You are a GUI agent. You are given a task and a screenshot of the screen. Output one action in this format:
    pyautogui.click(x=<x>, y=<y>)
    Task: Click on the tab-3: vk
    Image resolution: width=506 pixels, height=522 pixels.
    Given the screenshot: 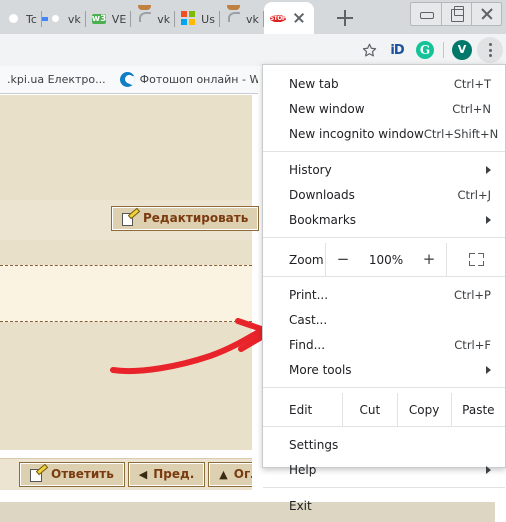 What is the action you would take?
    pyautogui.click(x=152, y=19)
    